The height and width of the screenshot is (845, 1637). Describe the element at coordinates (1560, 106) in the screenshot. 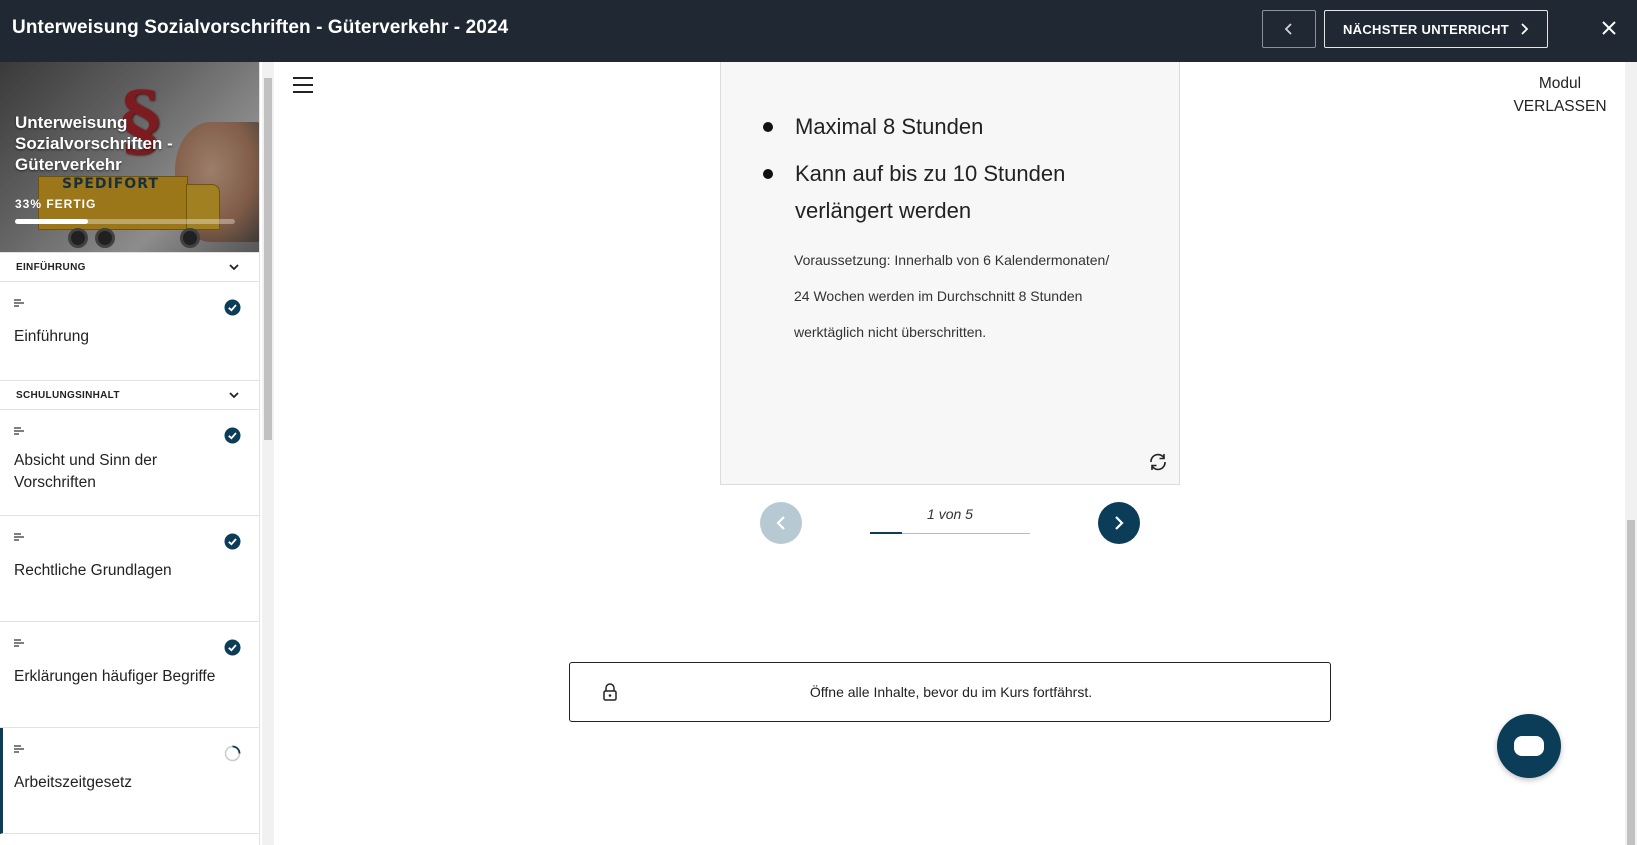

I see `exit-line2: VERLASSEN` at that location.